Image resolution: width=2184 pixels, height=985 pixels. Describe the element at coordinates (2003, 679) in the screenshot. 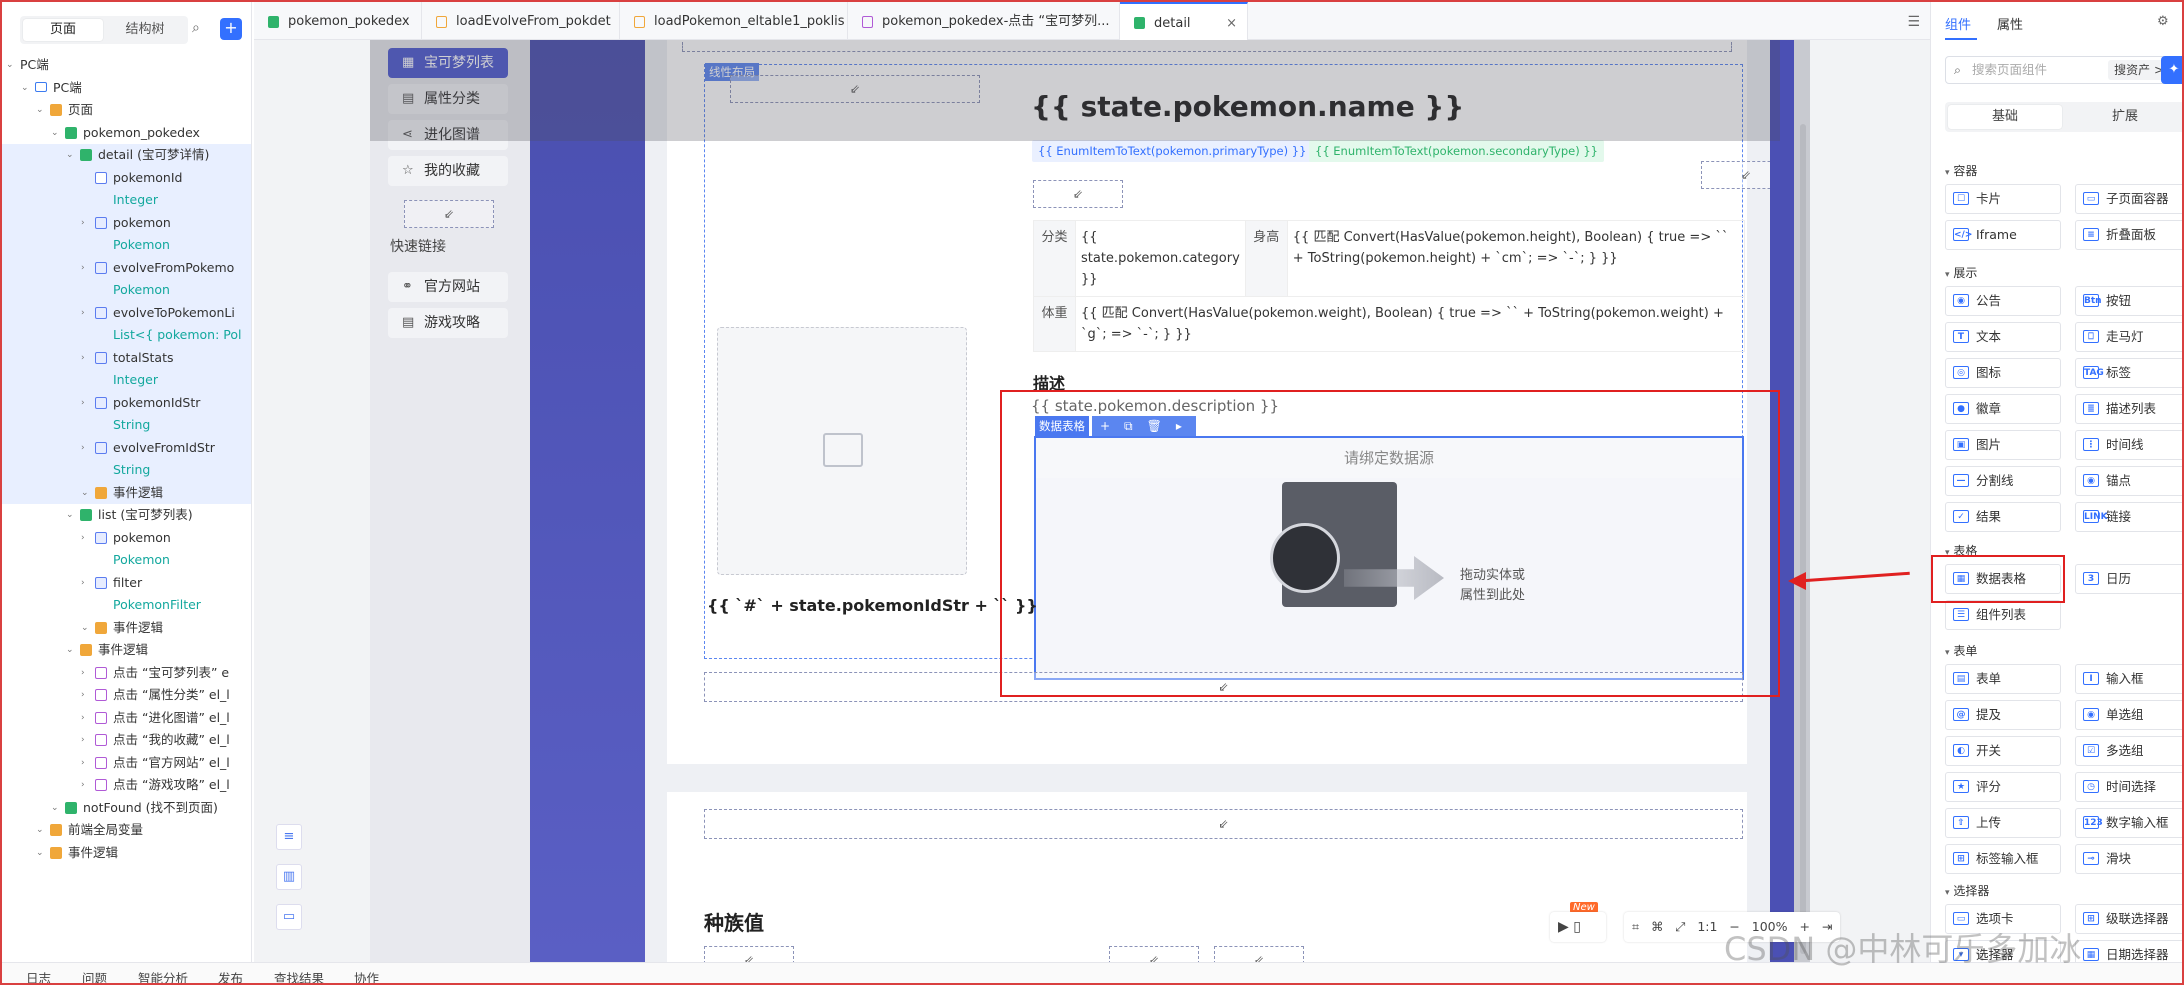

I see `component-item: ▤ 表单` at that location.